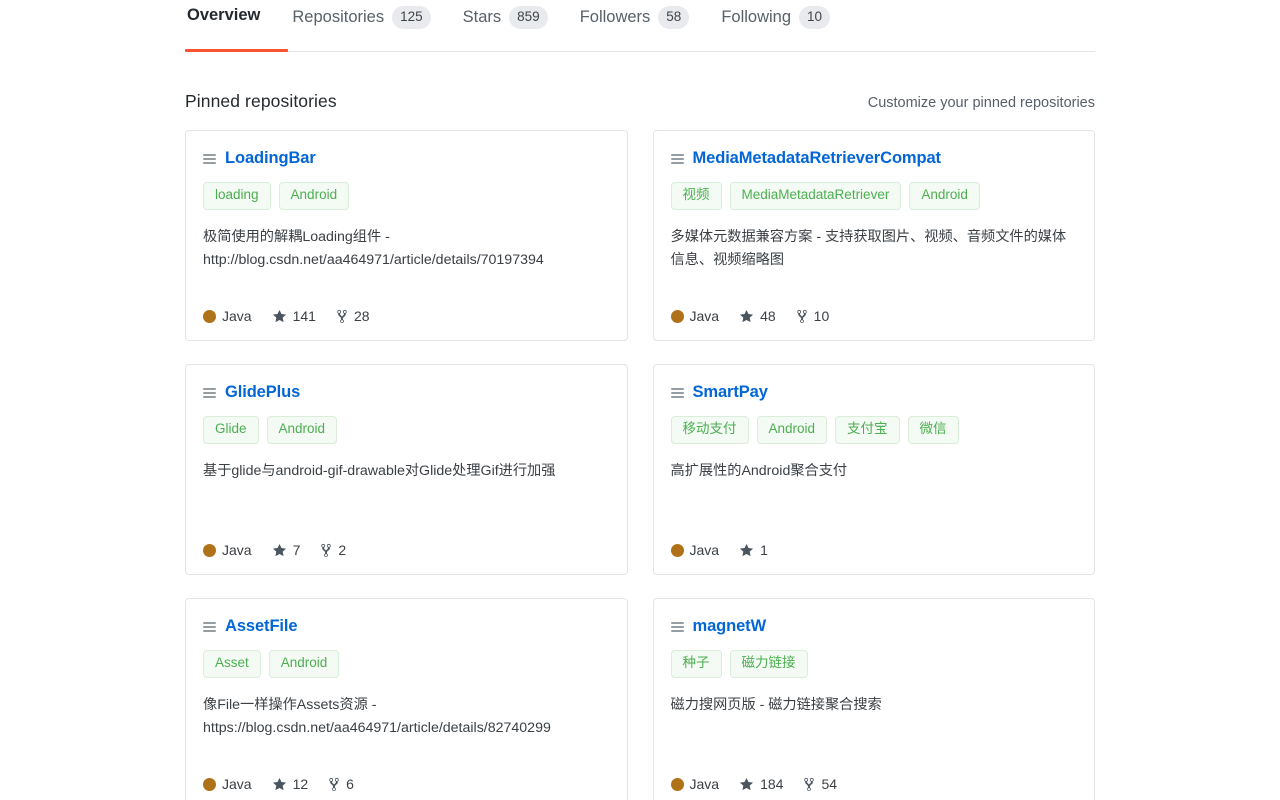  Describe the element at coordinates (815, 196) in the screenshot. I see `repo-topic-tag: MediaMetadataRetriever` at that location.